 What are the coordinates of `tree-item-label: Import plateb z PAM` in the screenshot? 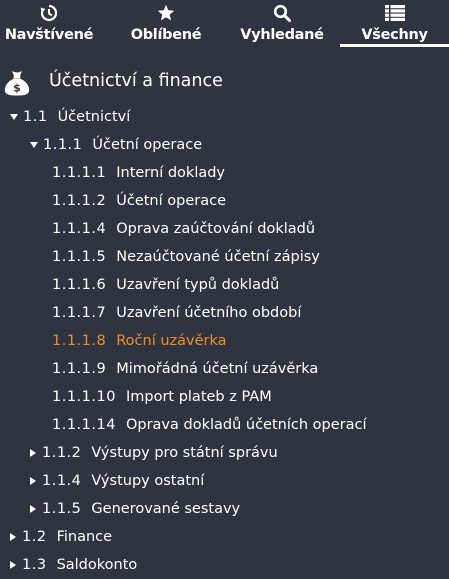 It's located at (198, 397).